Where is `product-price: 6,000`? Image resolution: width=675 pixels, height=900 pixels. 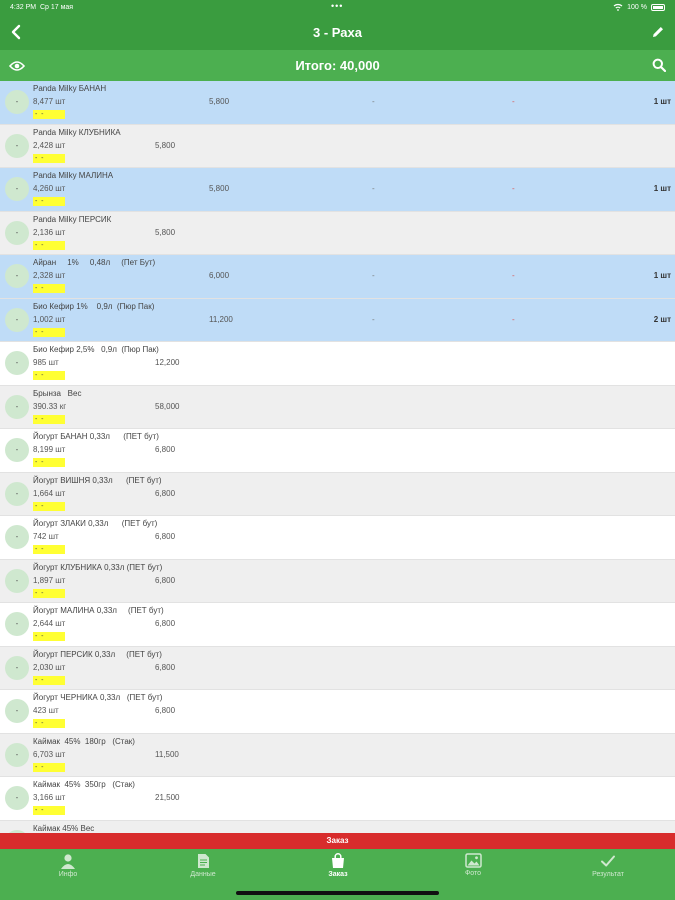 product-price: 6,000 is located at coordinates (219, 275).